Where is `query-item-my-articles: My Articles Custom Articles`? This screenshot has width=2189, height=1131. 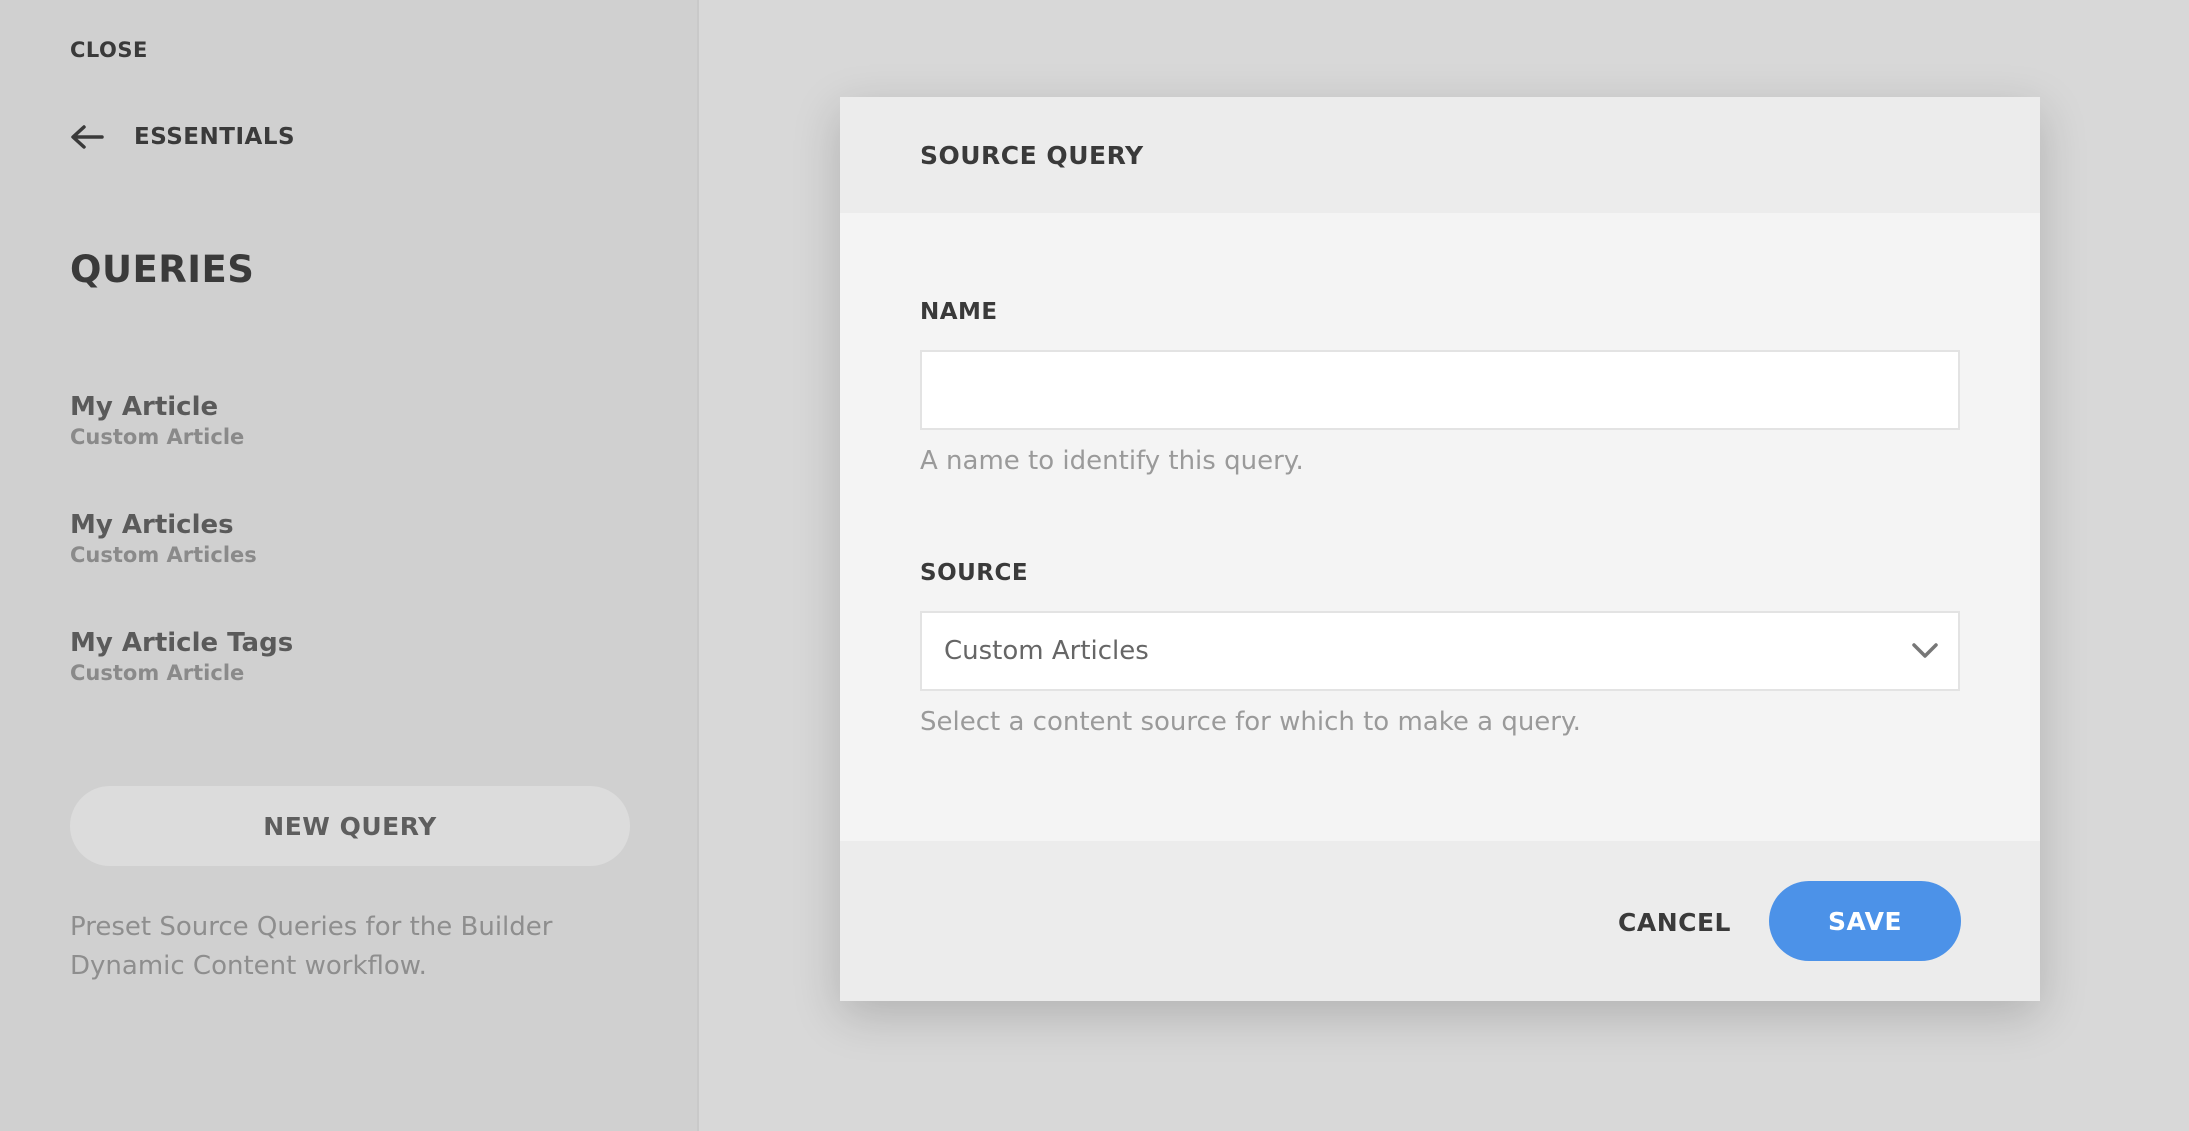 query-item-my-articles: My Articles Custom Articles is located at coordinates (350, 569).